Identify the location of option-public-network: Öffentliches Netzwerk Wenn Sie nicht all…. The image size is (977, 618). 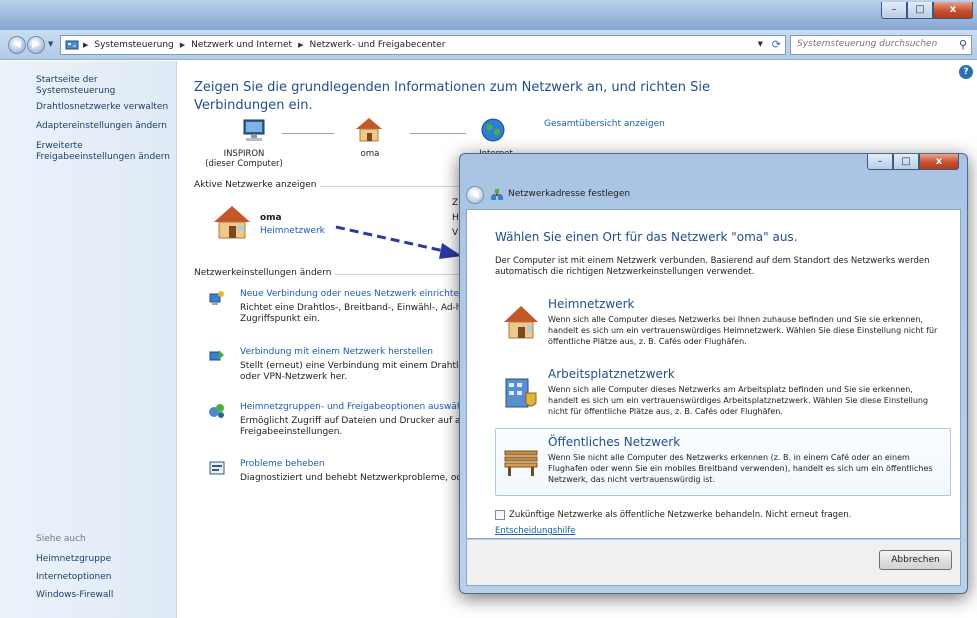
(723, 462).